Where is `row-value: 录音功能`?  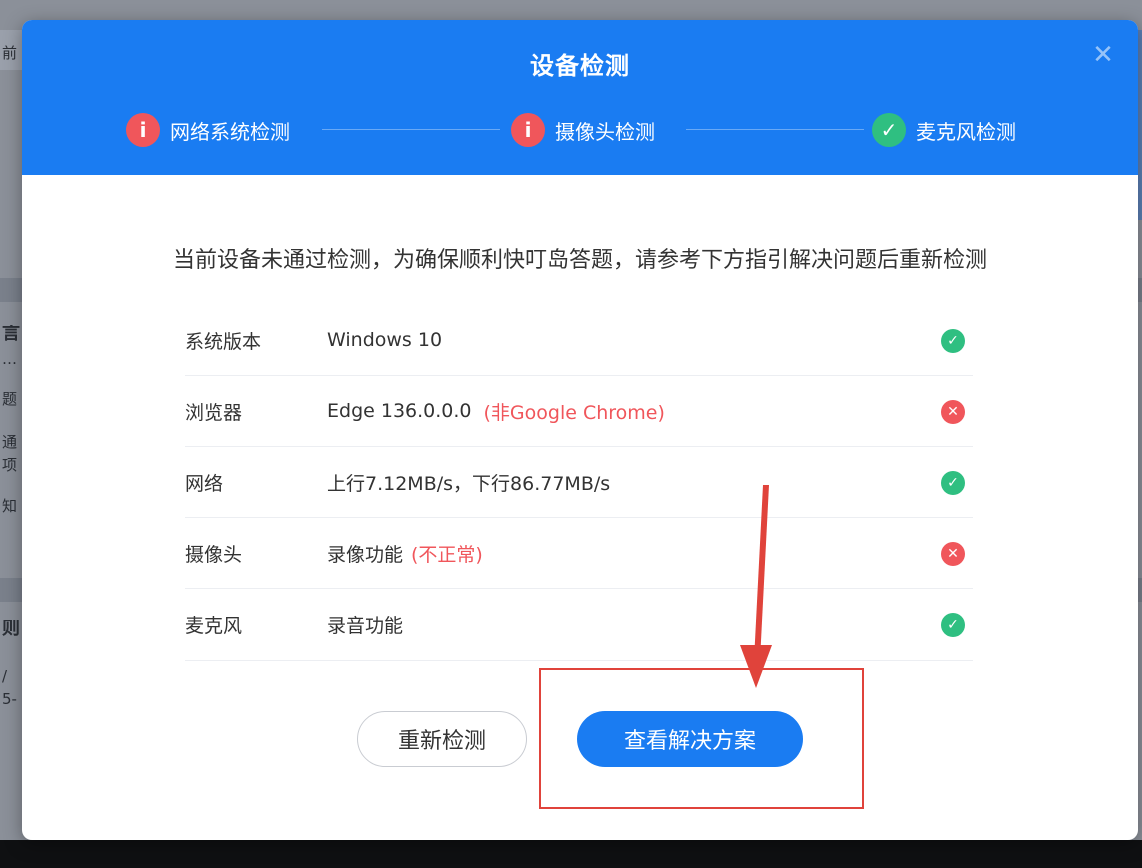
row-value: 录音功能 is located at coordinates (365, 626).